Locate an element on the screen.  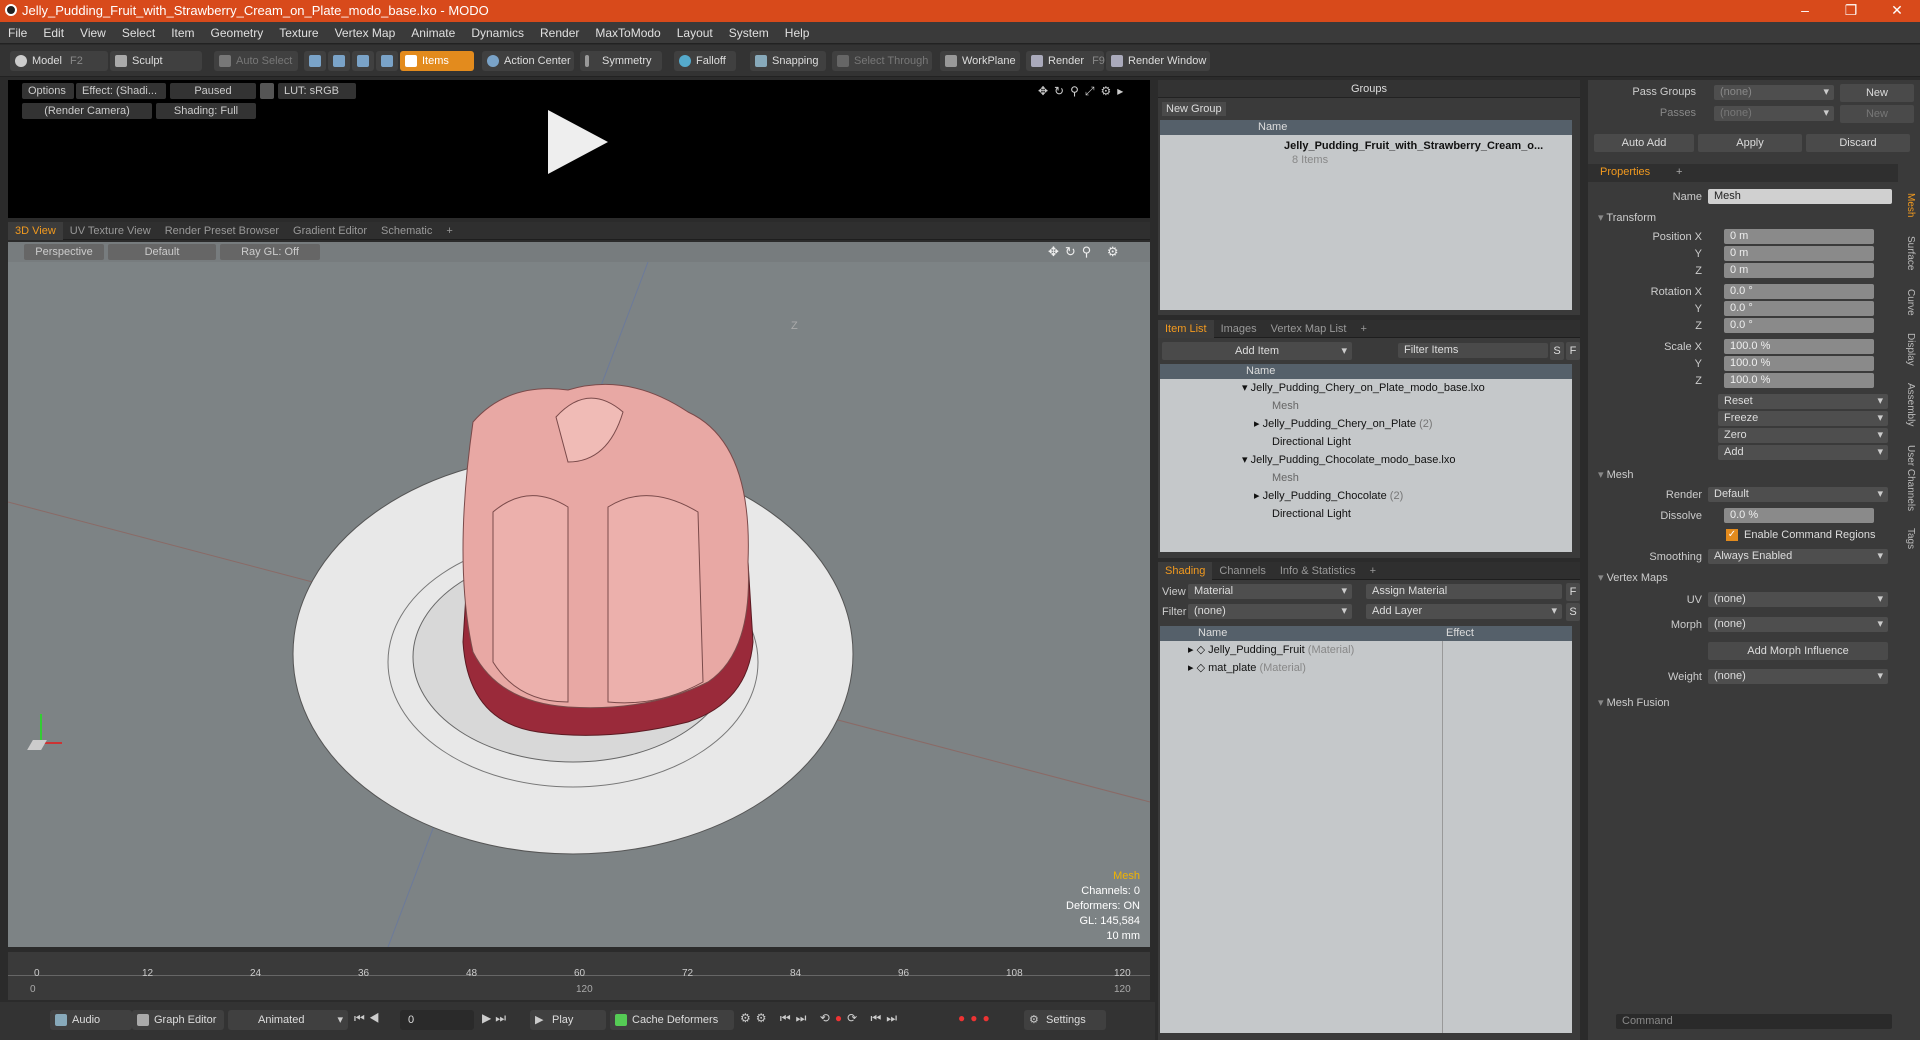
lut-dropdown: LUT: sRGB is located at coordinates (317, 91).